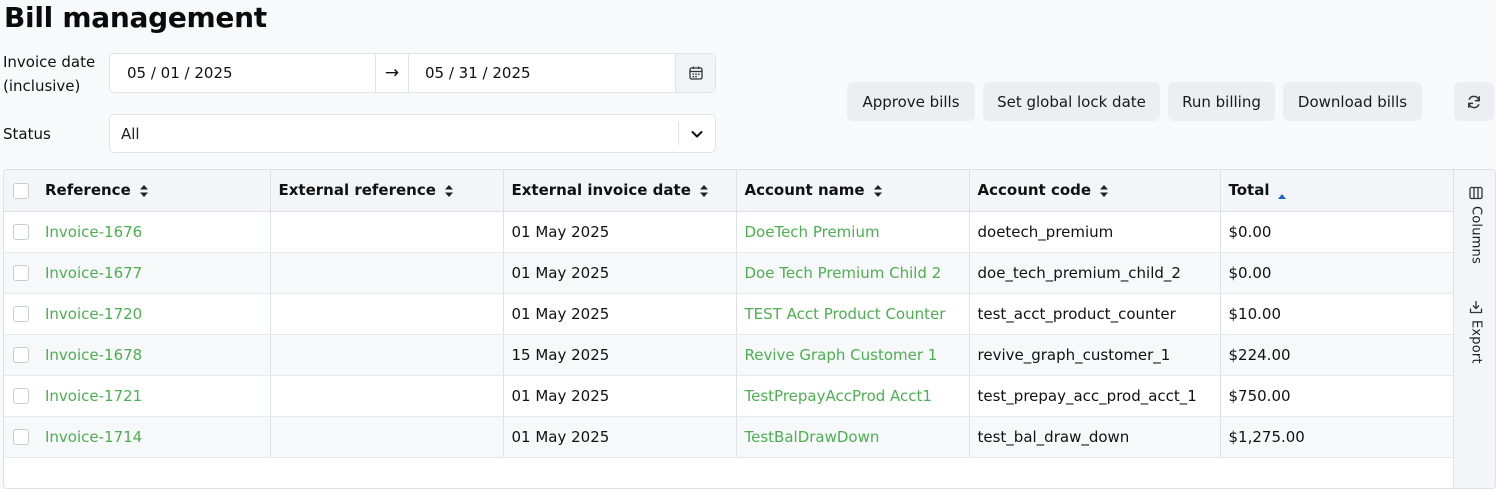  I want to click on account-code-cell: doe_tech_premium_child_2, so click(1095, 273).